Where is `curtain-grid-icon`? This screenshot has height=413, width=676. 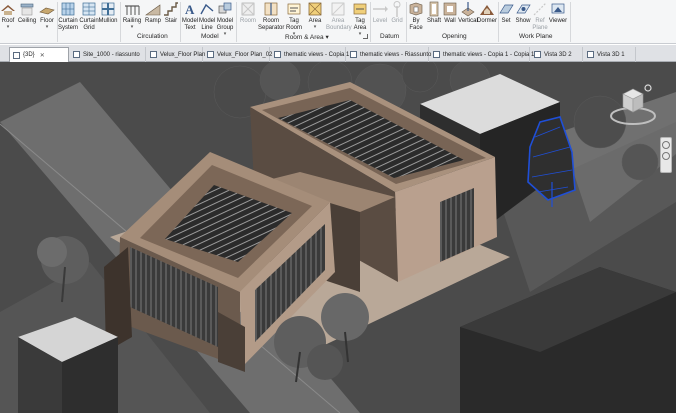 curtain-grid-icon is located at coordinates (89, 9).